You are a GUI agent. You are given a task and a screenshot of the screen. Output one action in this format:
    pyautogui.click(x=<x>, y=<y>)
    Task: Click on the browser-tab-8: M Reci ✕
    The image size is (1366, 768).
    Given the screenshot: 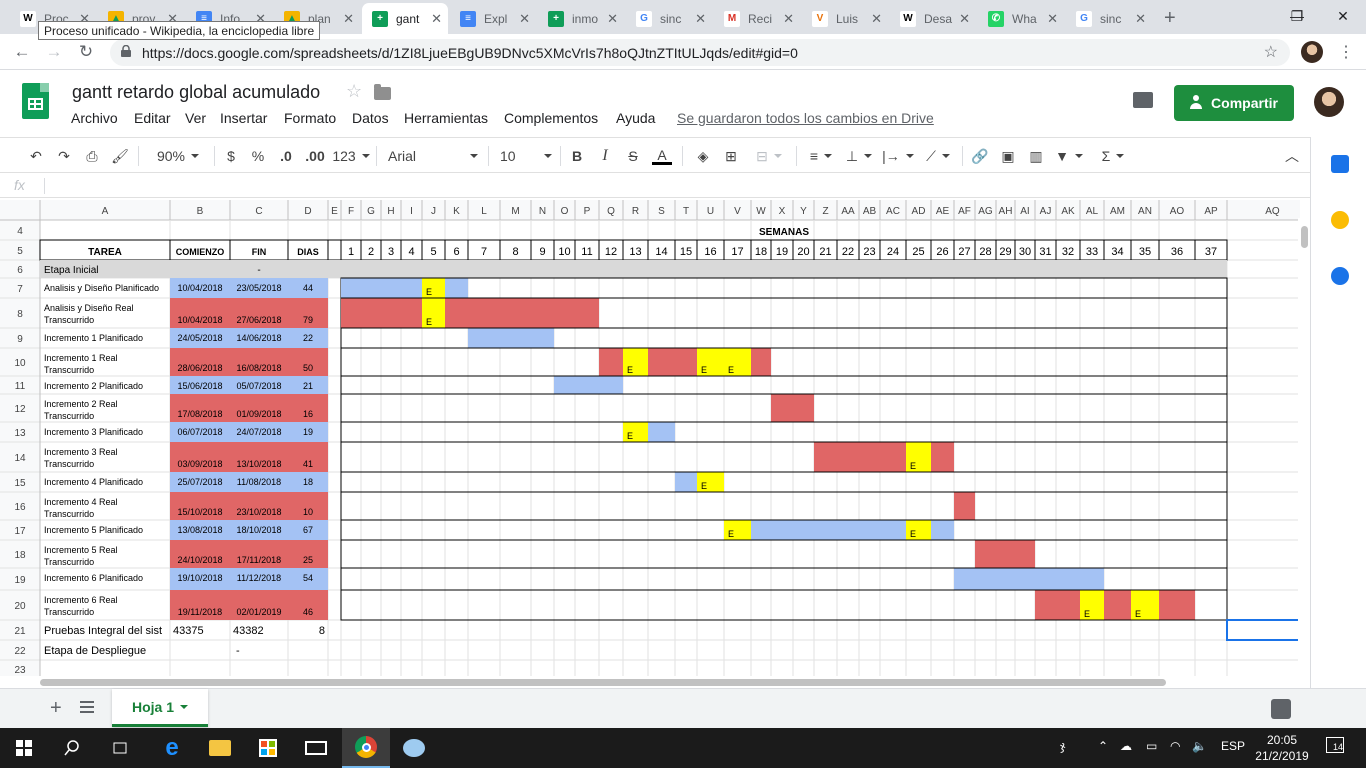 What is the action you would take?
    pyautogui.click(x=757, y=18)
    